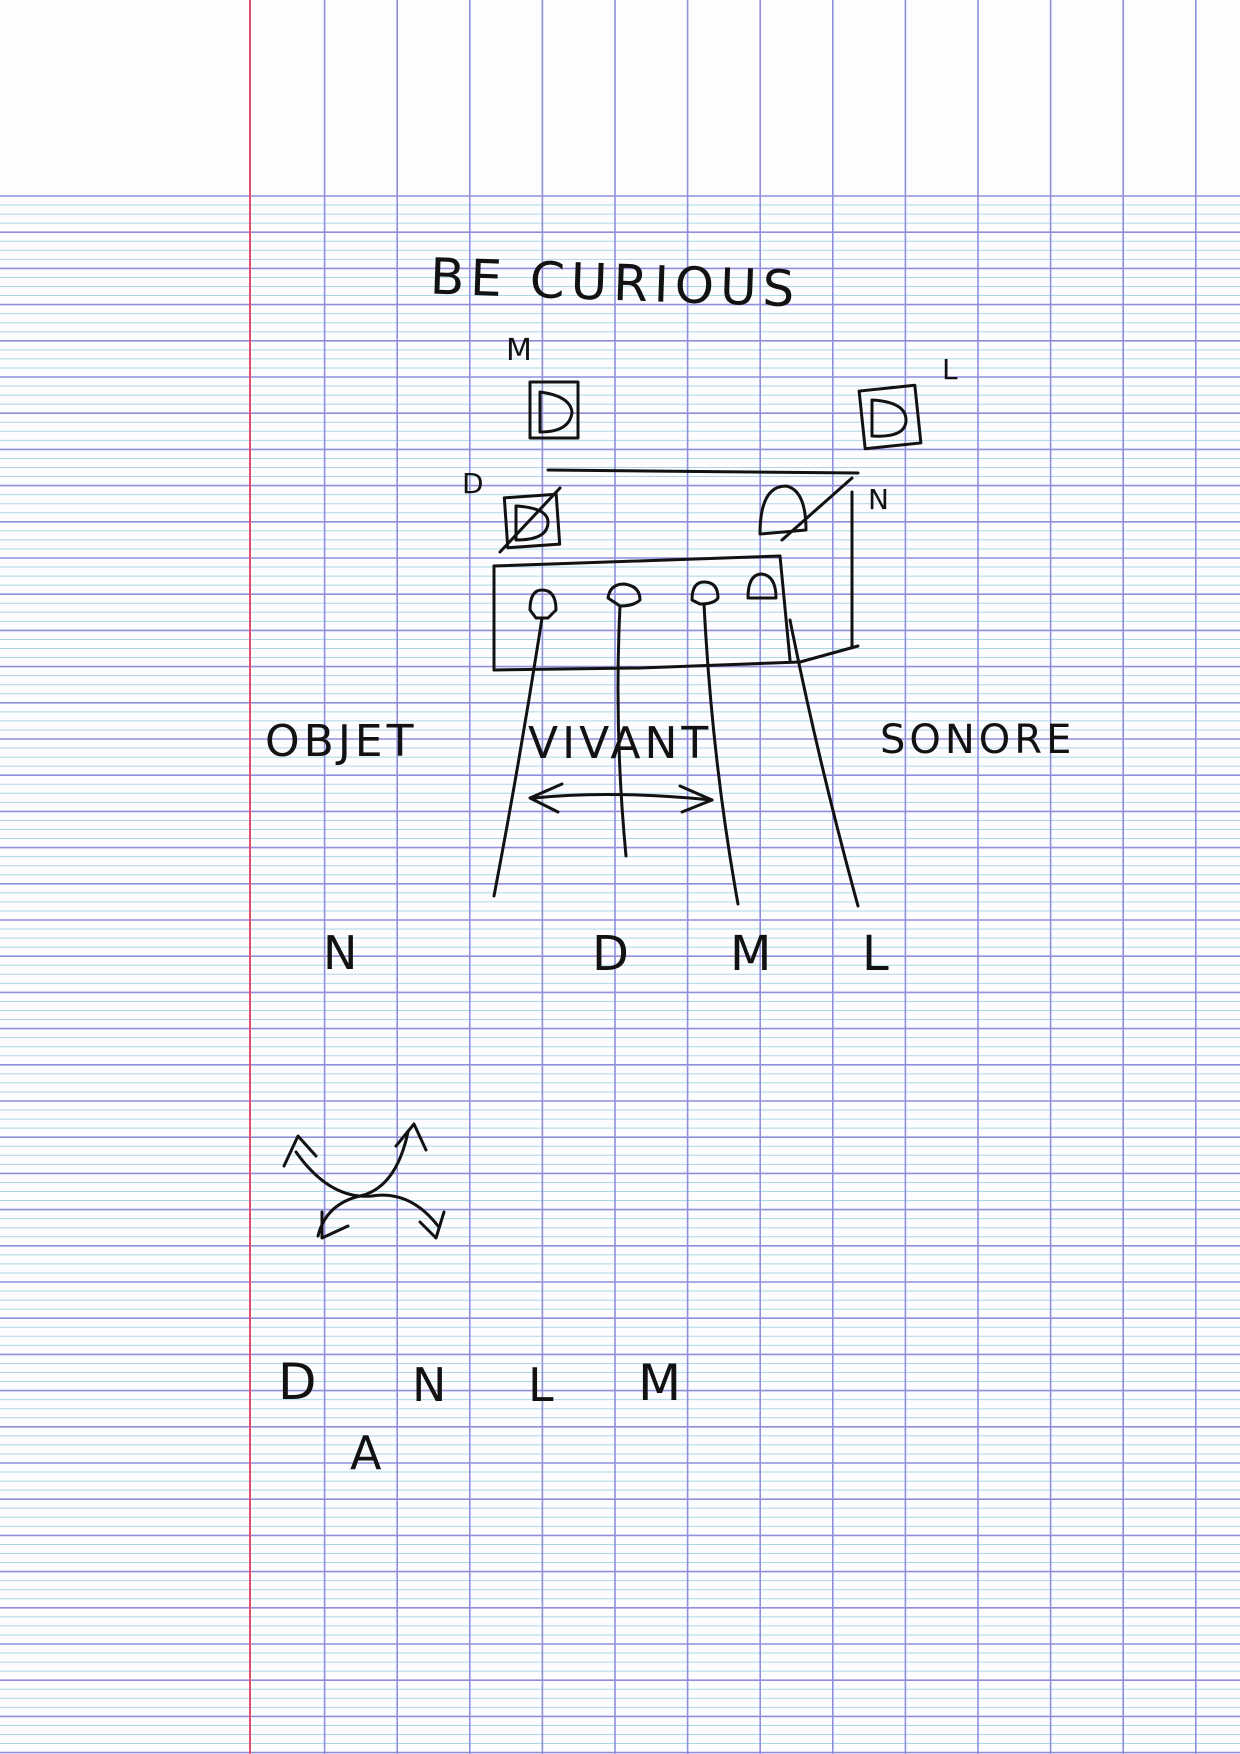 The image size is (1240, 1754). What do you see at coordinates (342, 953) in the screenshot?
I see `output-letter: N` at bounding box center [342, 953].